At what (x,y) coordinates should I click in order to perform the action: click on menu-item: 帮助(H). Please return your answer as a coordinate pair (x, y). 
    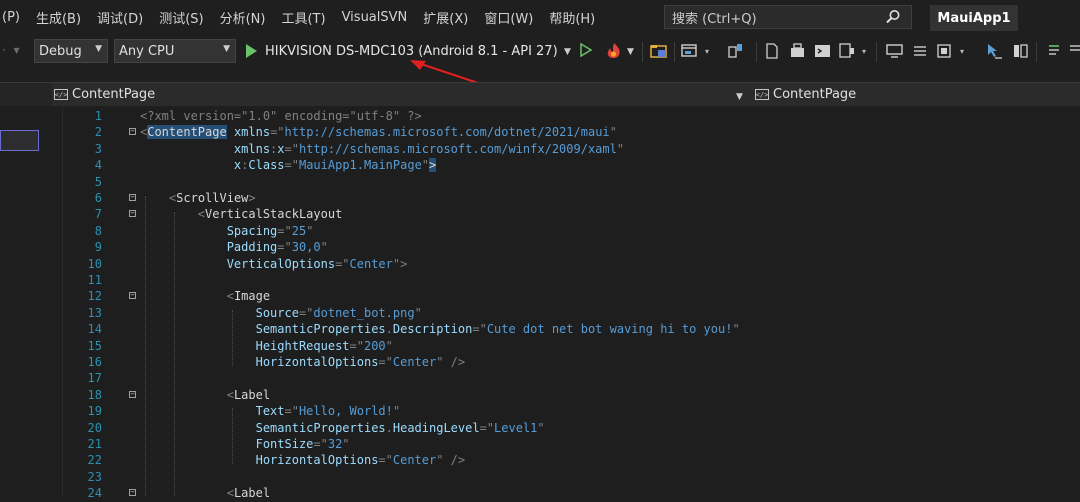
    Looking at the image, I should click on (572, 17).